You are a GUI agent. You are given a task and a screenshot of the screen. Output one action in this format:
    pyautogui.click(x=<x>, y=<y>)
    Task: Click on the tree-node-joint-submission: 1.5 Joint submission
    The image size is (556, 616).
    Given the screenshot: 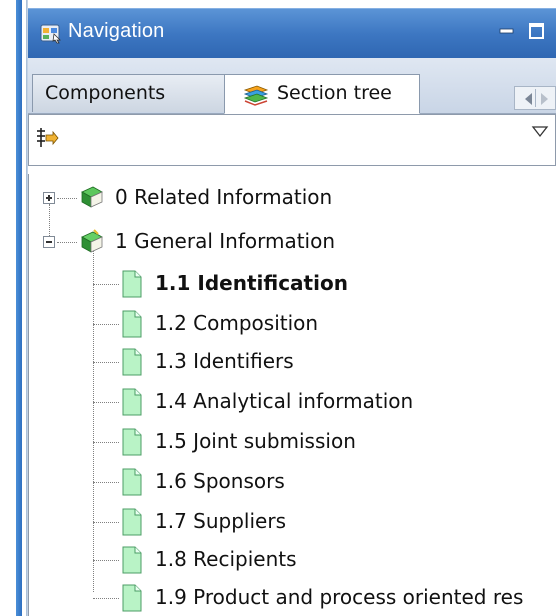 What is the action you would take?
    pyautogui.click(x=292, y=444)
    